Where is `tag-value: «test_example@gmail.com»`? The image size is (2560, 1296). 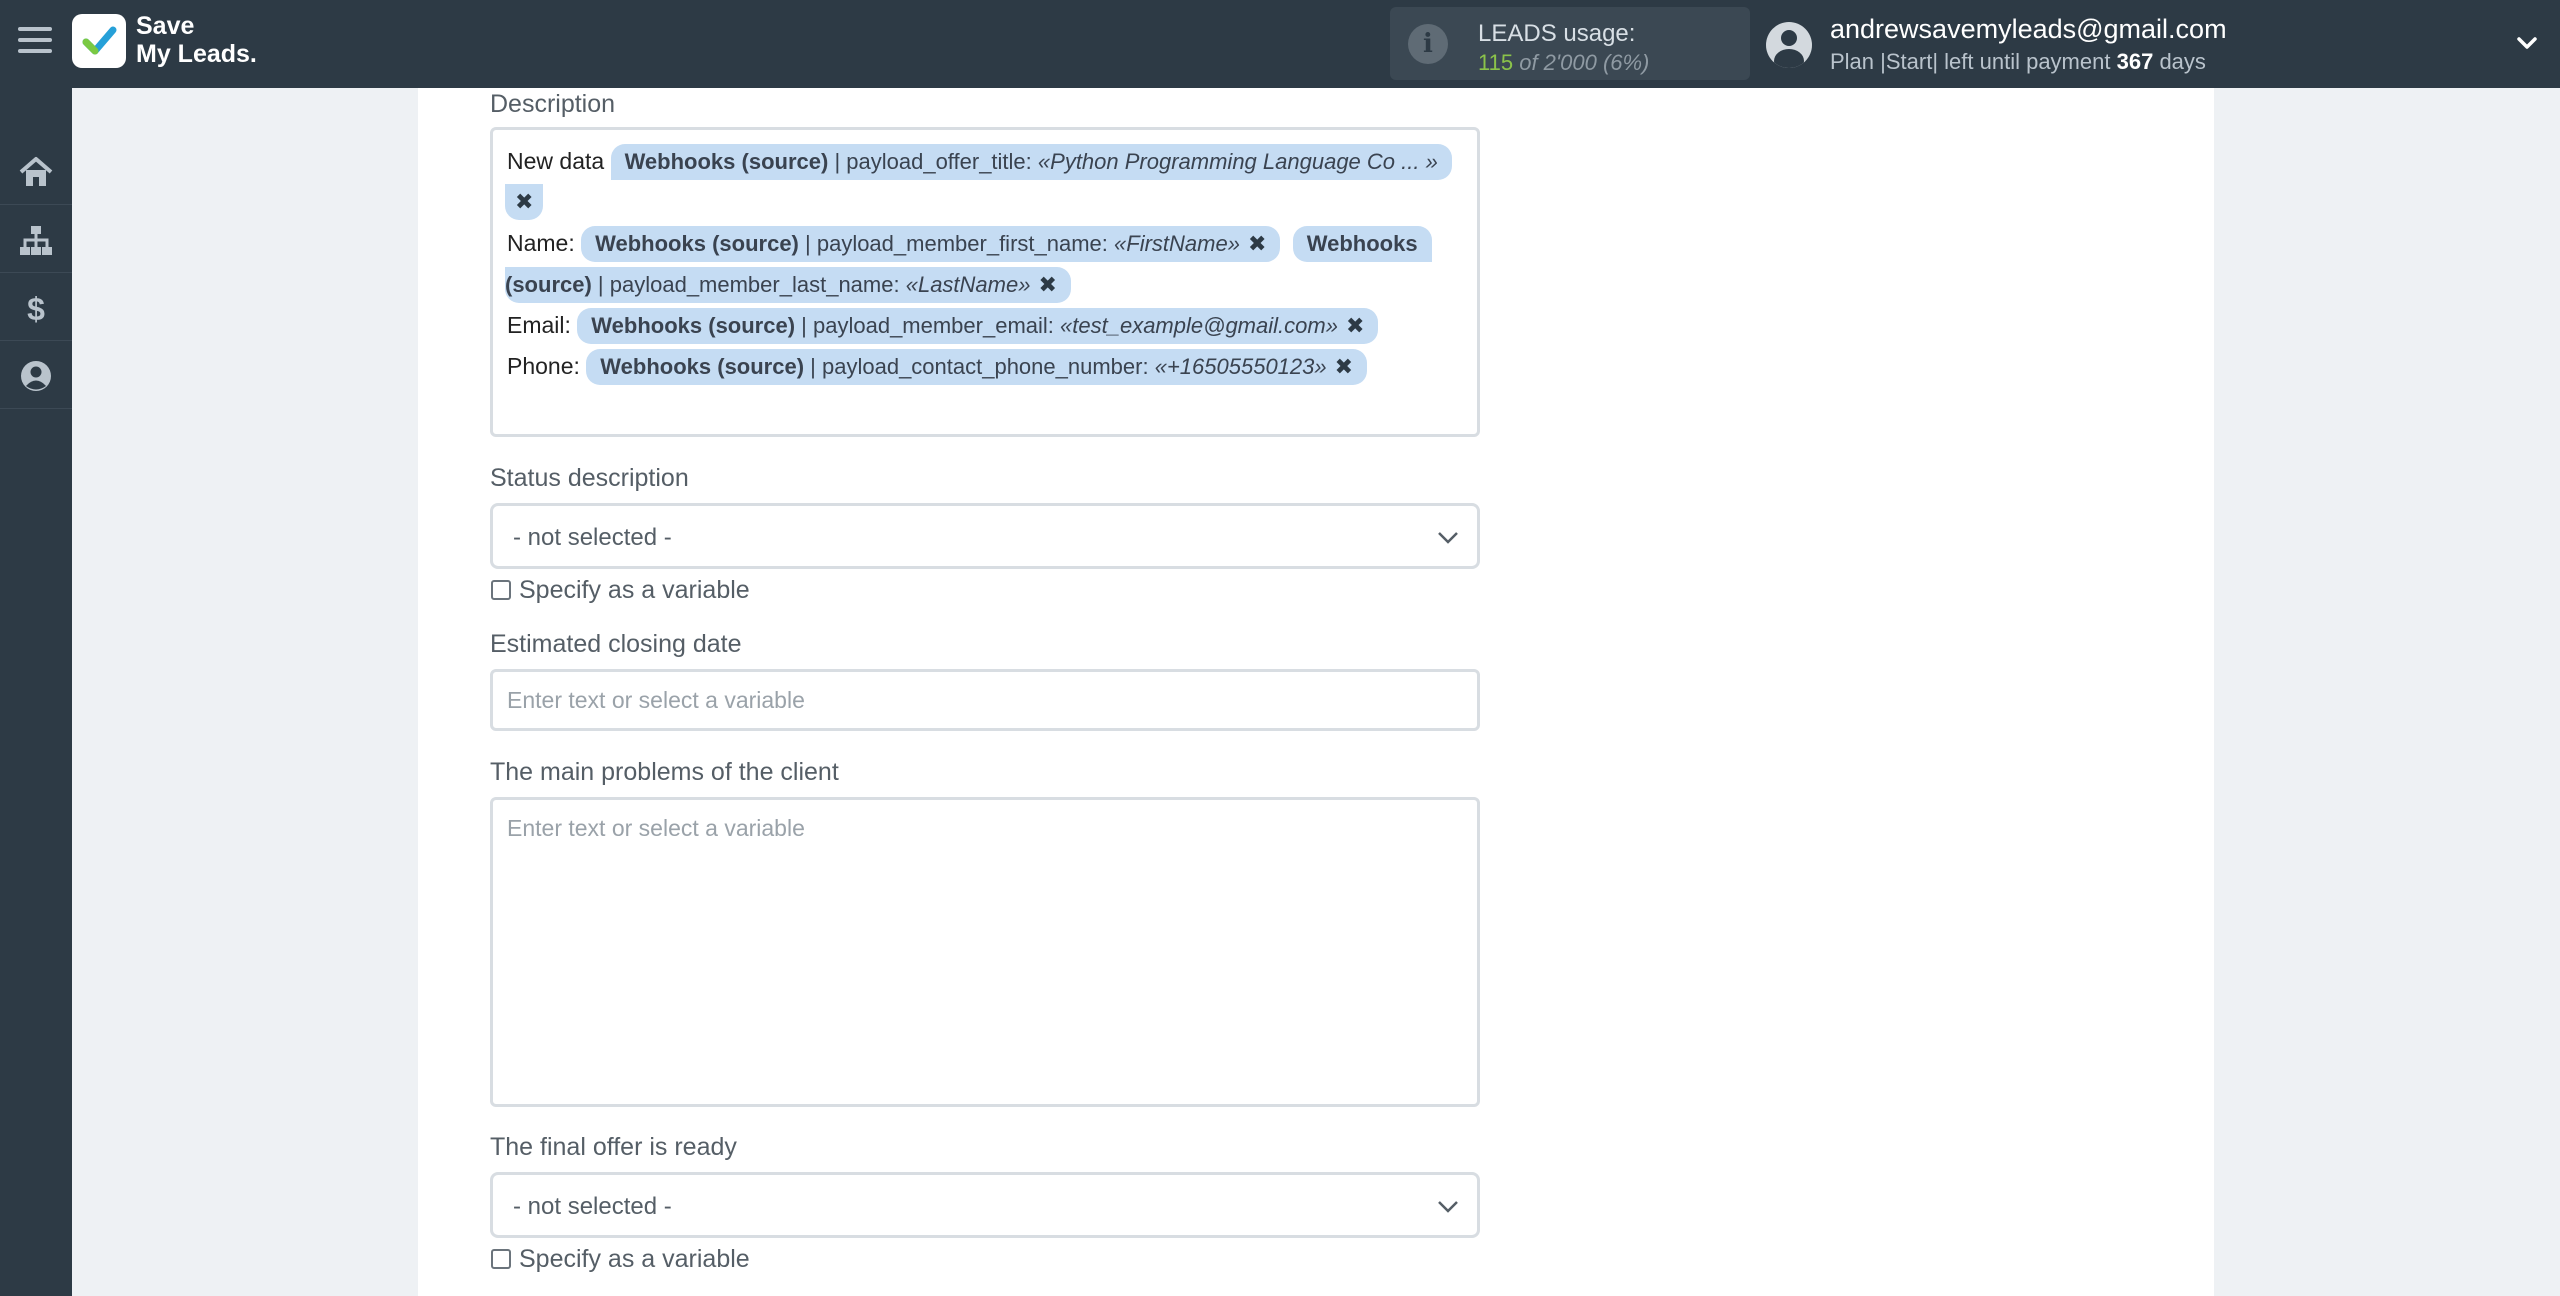
tag-value: «test_example@gmail.com» is located at coordinates (1199, 325).